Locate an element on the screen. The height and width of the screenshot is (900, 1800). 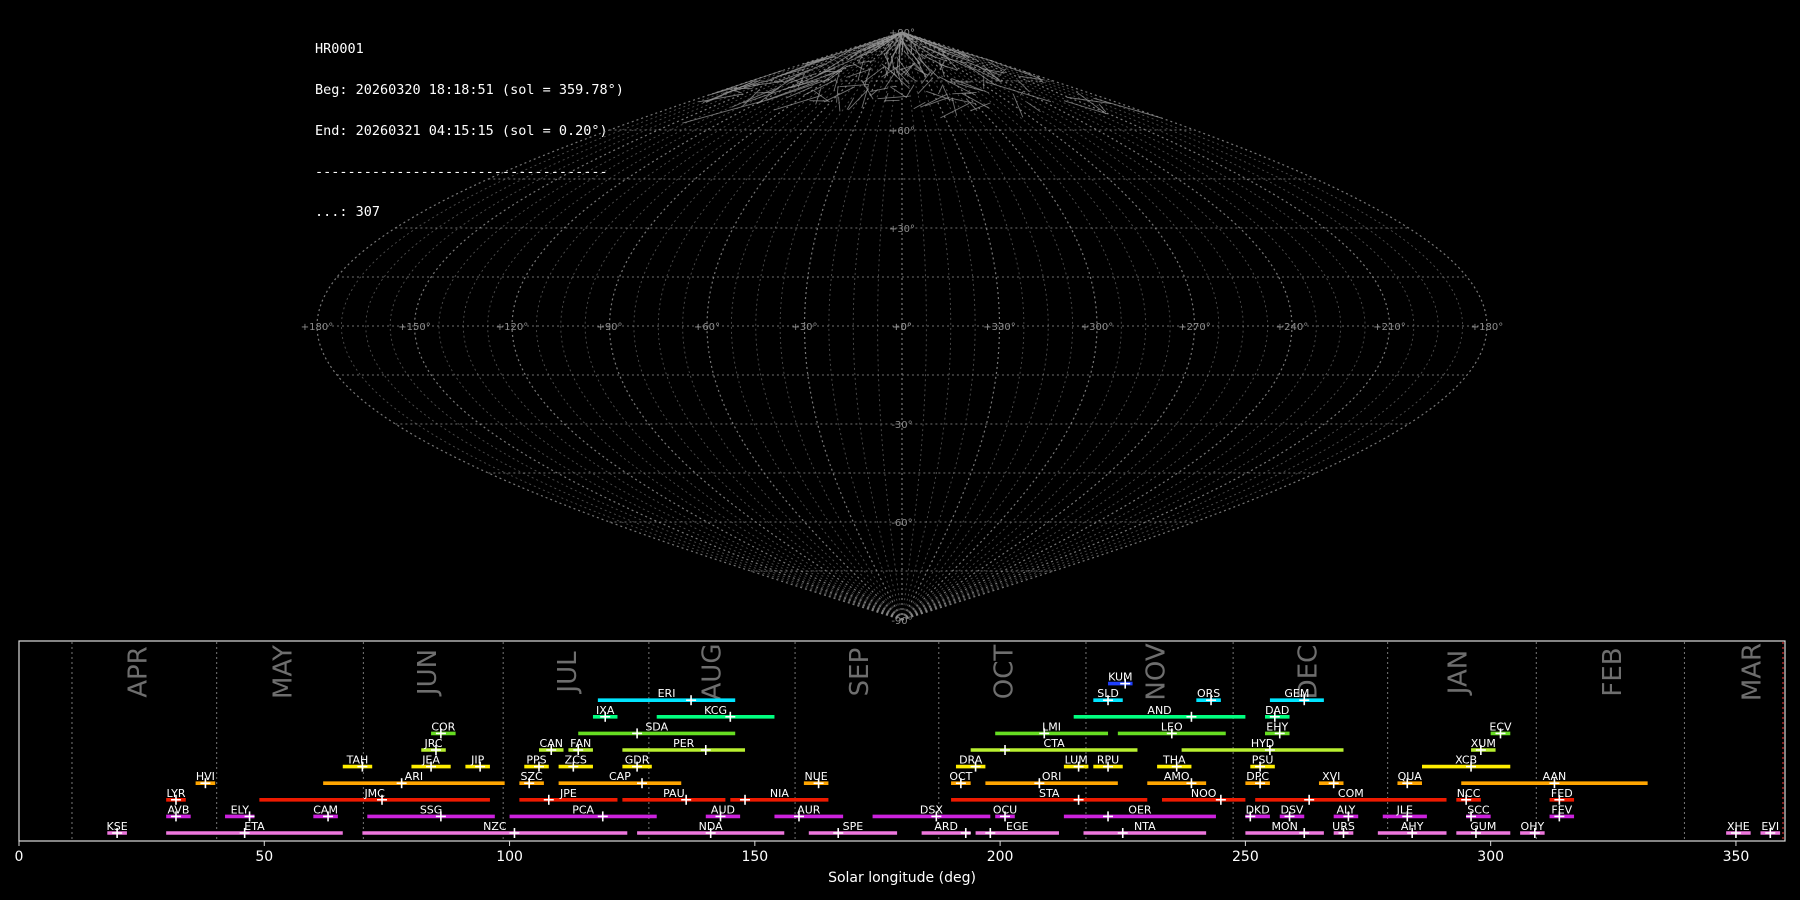
shower-cor: COR is located at coordinates (443, 729).